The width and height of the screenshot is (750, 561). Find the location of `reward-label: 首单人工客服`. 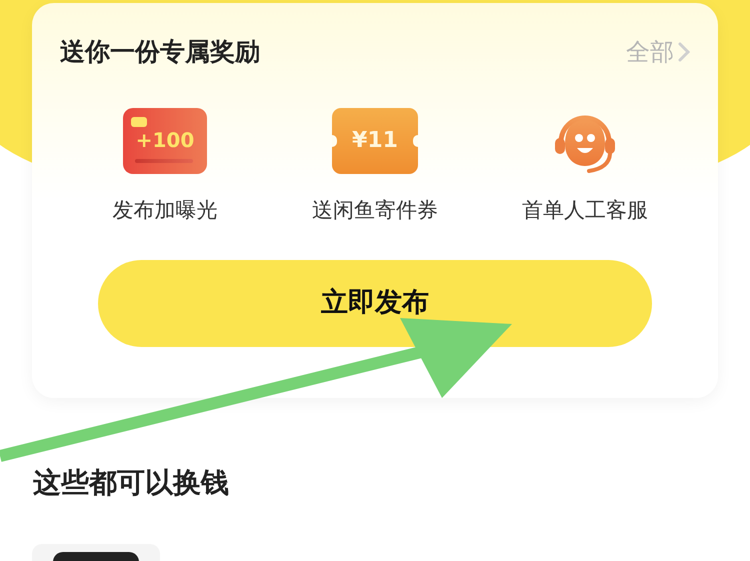

reward-label: 首单人工客服 is located at coordinates (585, 210).